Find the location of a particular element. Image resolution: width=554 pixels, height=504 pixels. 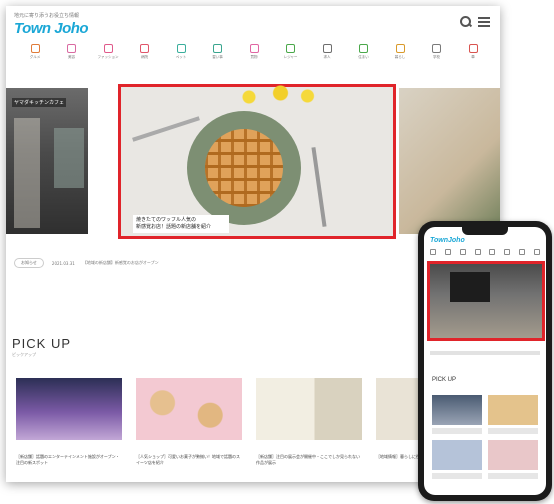

mobile-logo: TownJoho is located at coordinates (447, 240).